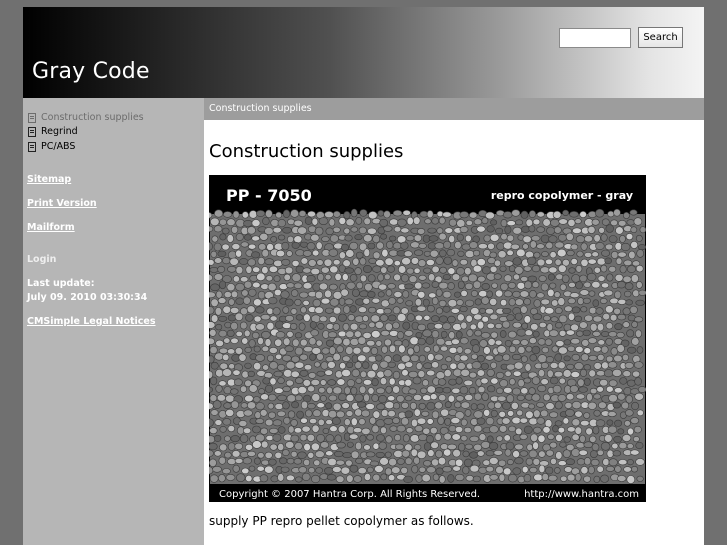  Describe the element at coordinates (91, 321) in the screenshot. I see `legal-notices-link: CMSimple Legal Notices` at that location.